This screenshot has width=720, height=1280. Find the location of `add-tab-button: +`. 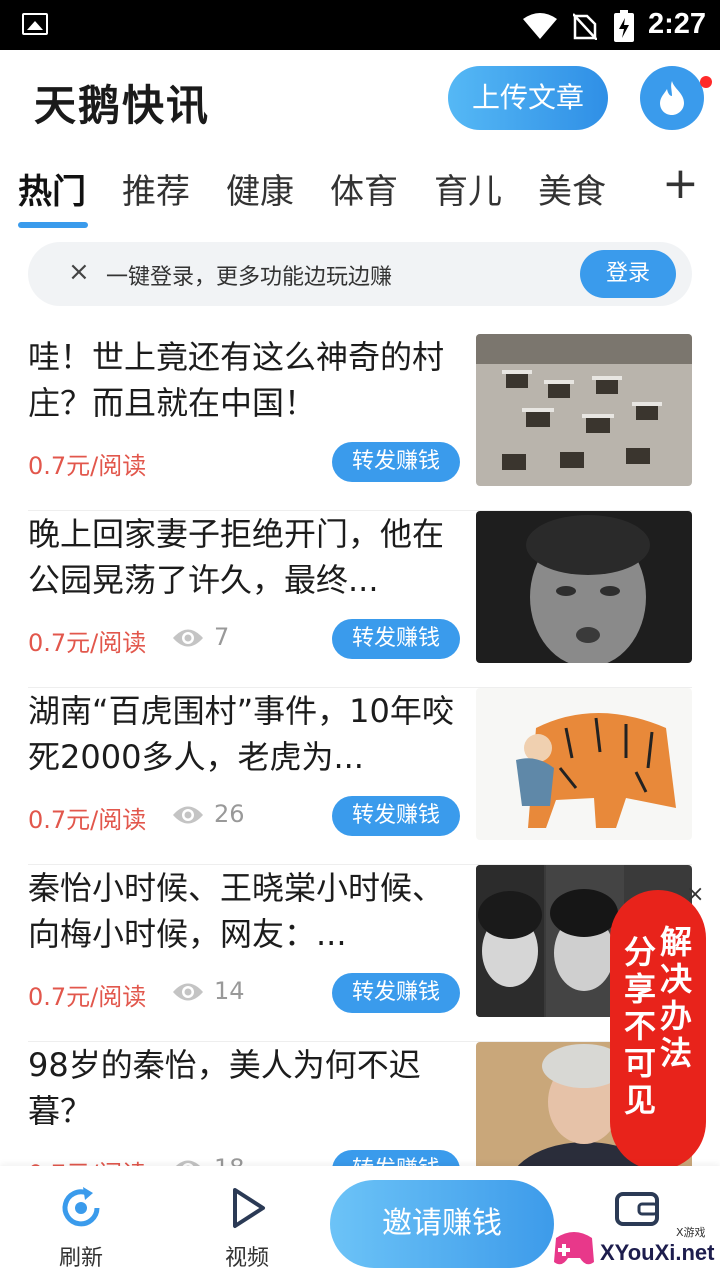

add-tab-button: + is located at coordinates (680, 184).